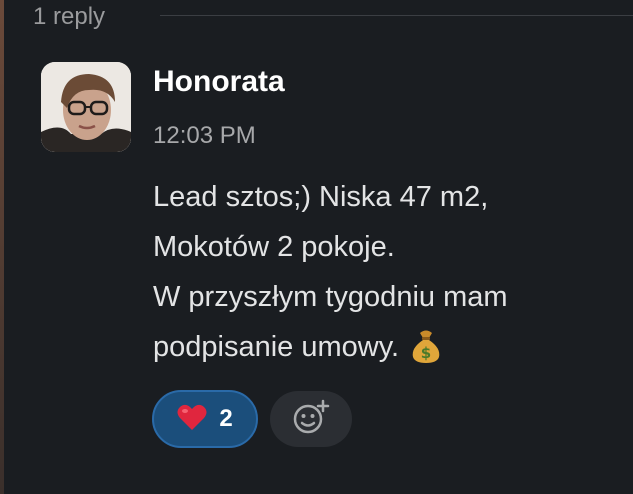 The height and width of the screenshot is (494, 633). I want to click on message-timestamp: 12:03 PM, so click(204, 136).